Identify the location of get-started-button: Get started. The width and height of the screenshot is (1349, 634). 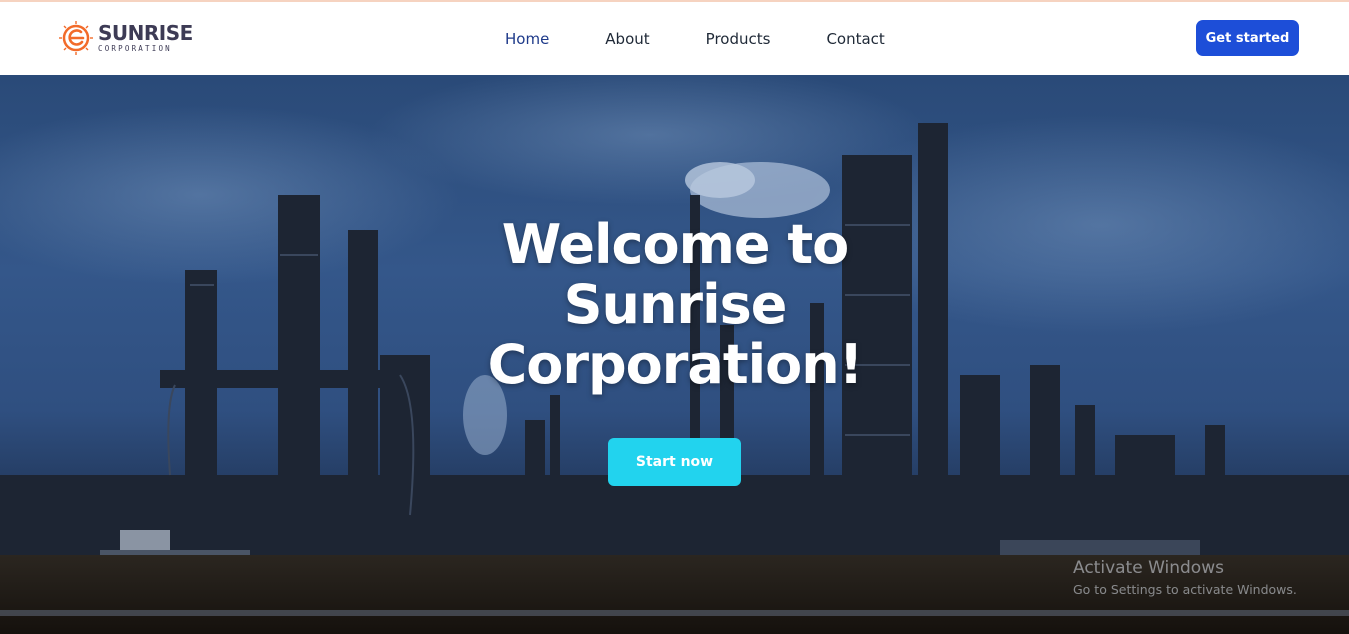
(1247, 38).